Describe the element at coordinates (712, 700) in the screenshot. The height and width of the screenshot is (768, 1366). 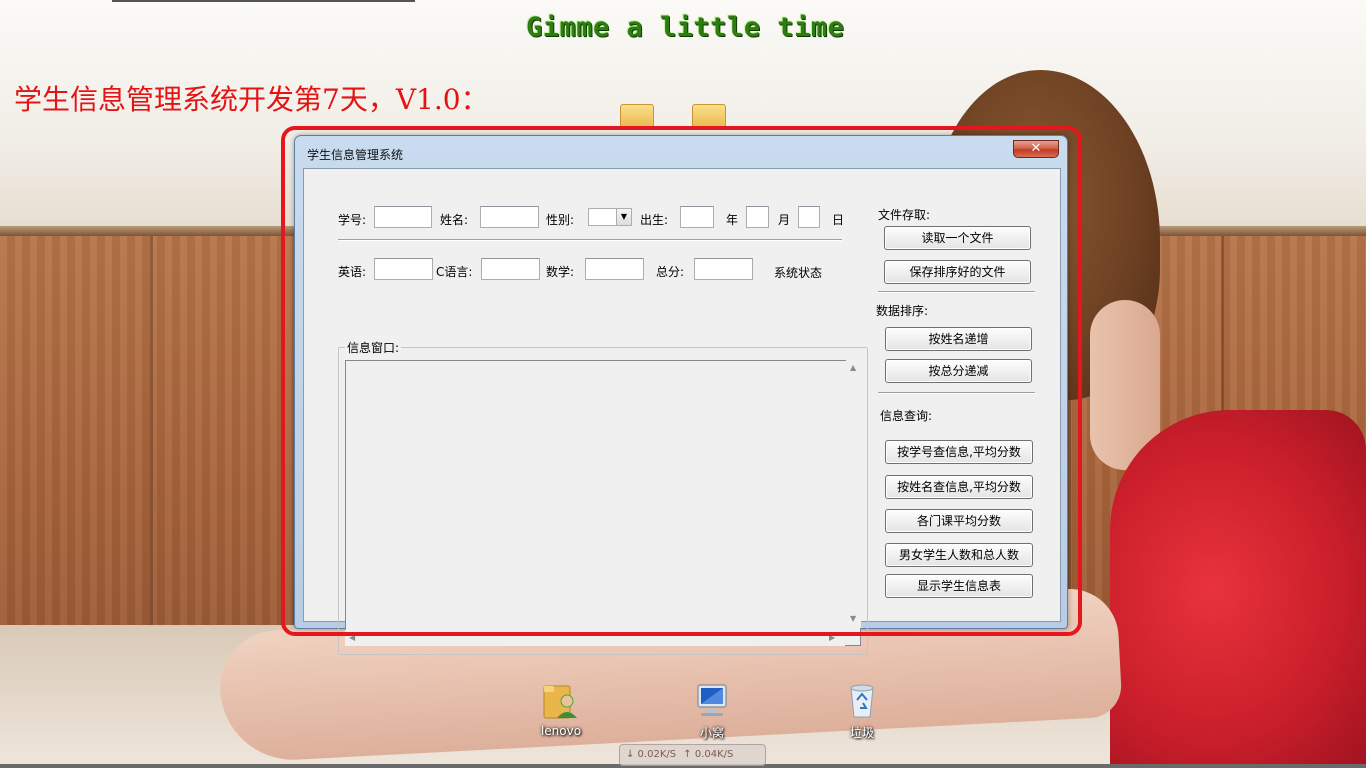
I see `computer-icon` at that location.